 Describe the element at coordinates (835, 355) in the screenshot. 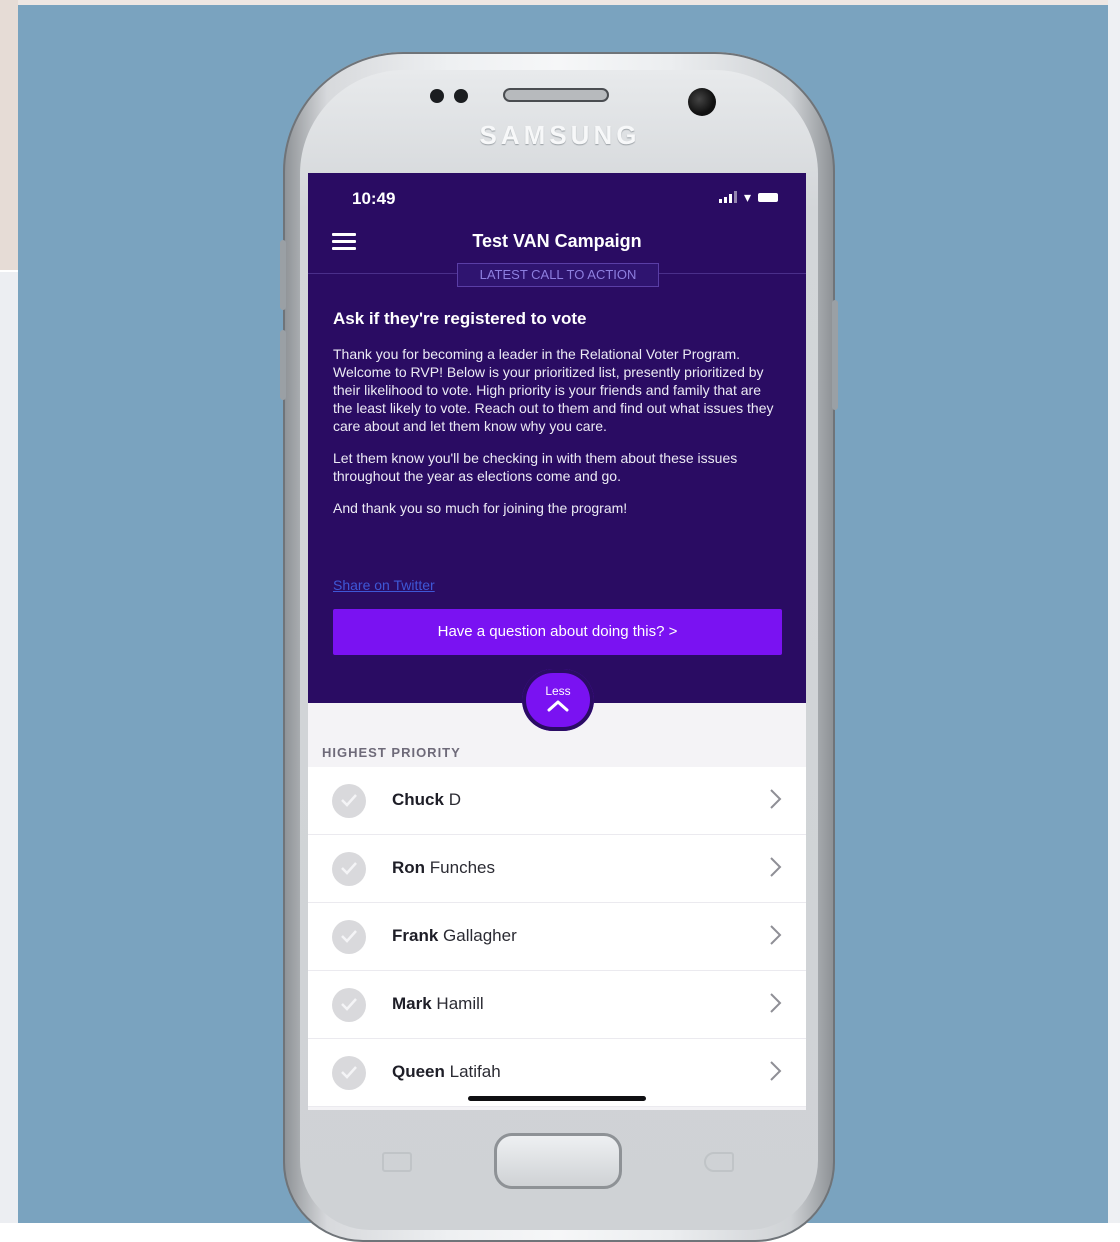

I see `power-button` at that location.